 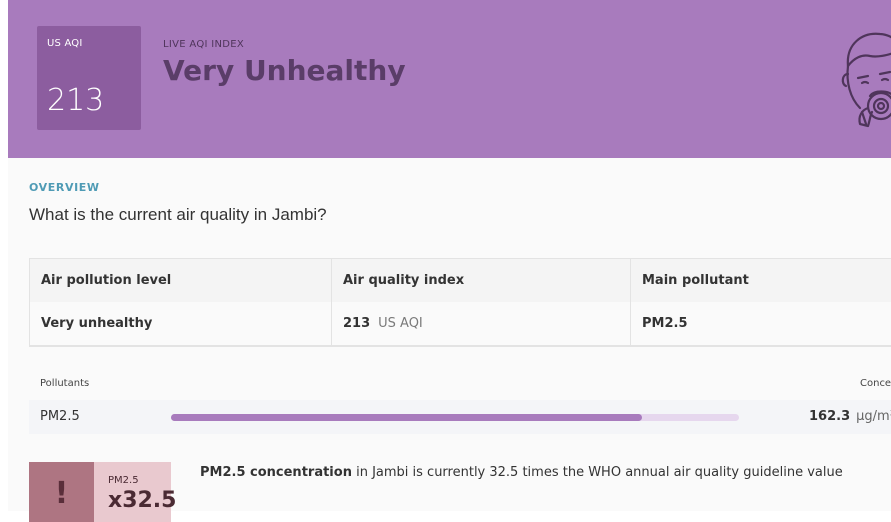 I want to click on aqi-badge-label: US AQI, so click(x=65, y=43).